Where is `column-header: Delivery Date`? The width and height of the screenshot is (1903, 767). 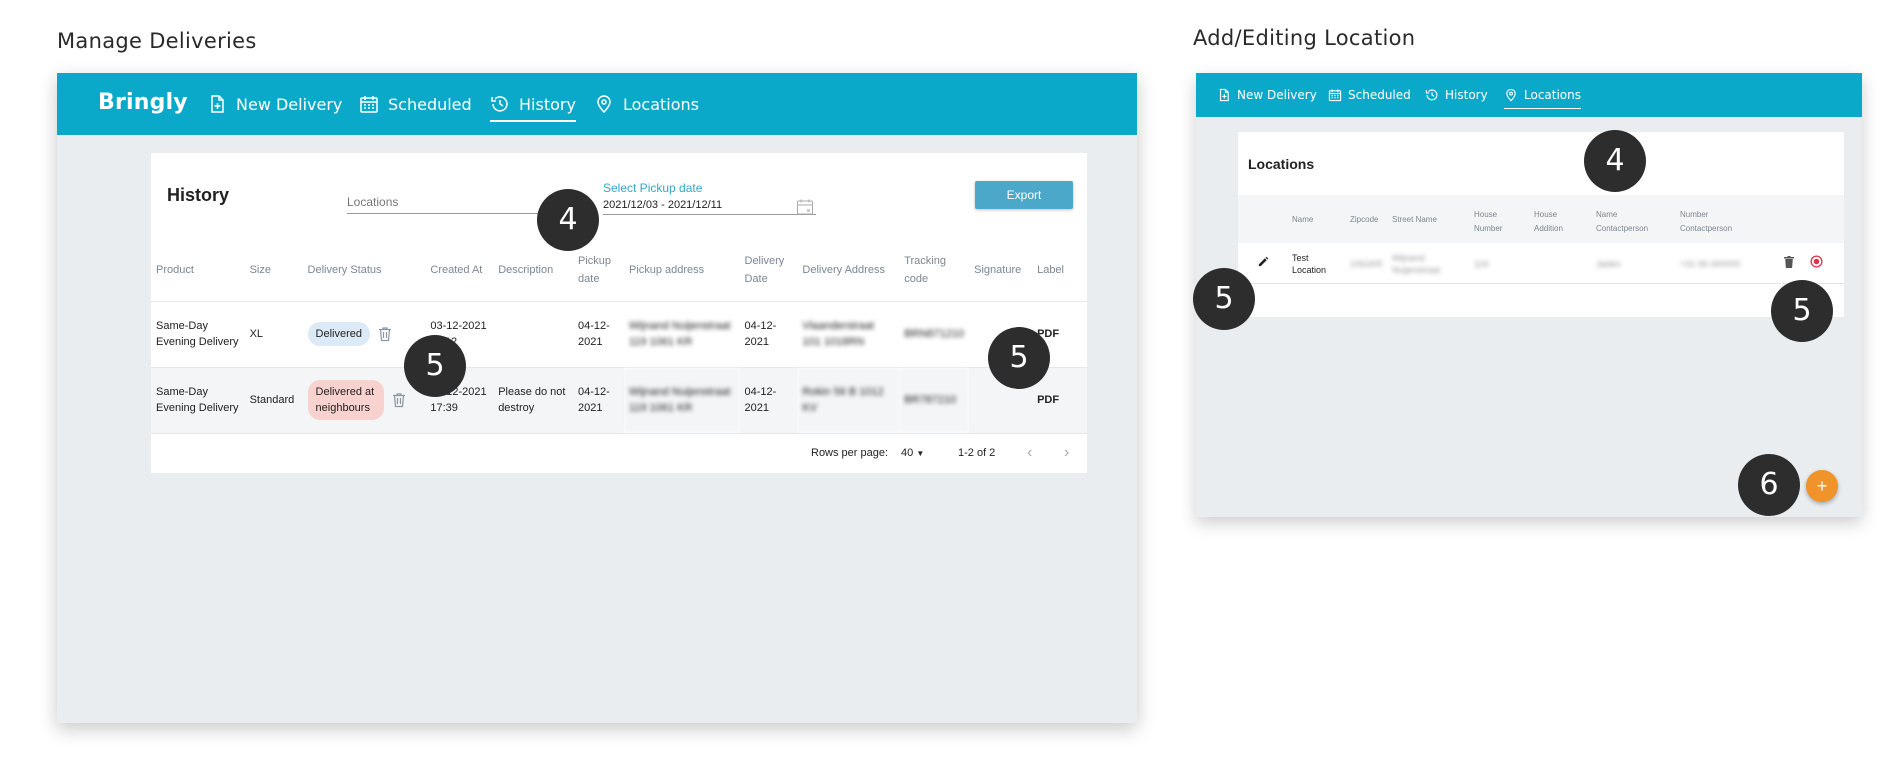
column-header: Delivery Date is located at coordinates (769, 270).